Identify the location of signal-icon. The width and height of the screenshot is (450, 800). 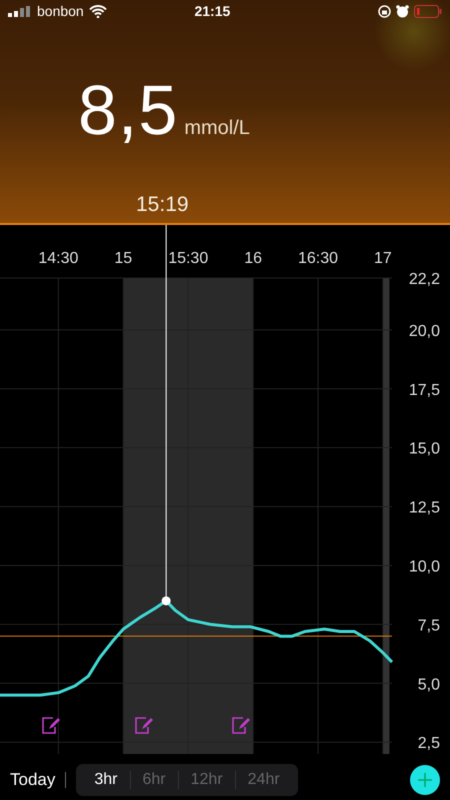
(20, 11).